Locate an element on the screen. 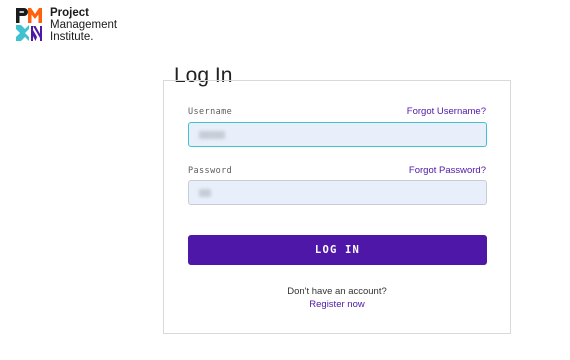 This screenshot has width=570, height=360. pmi-logo-mark-icon is located at coordinates (29, 24).